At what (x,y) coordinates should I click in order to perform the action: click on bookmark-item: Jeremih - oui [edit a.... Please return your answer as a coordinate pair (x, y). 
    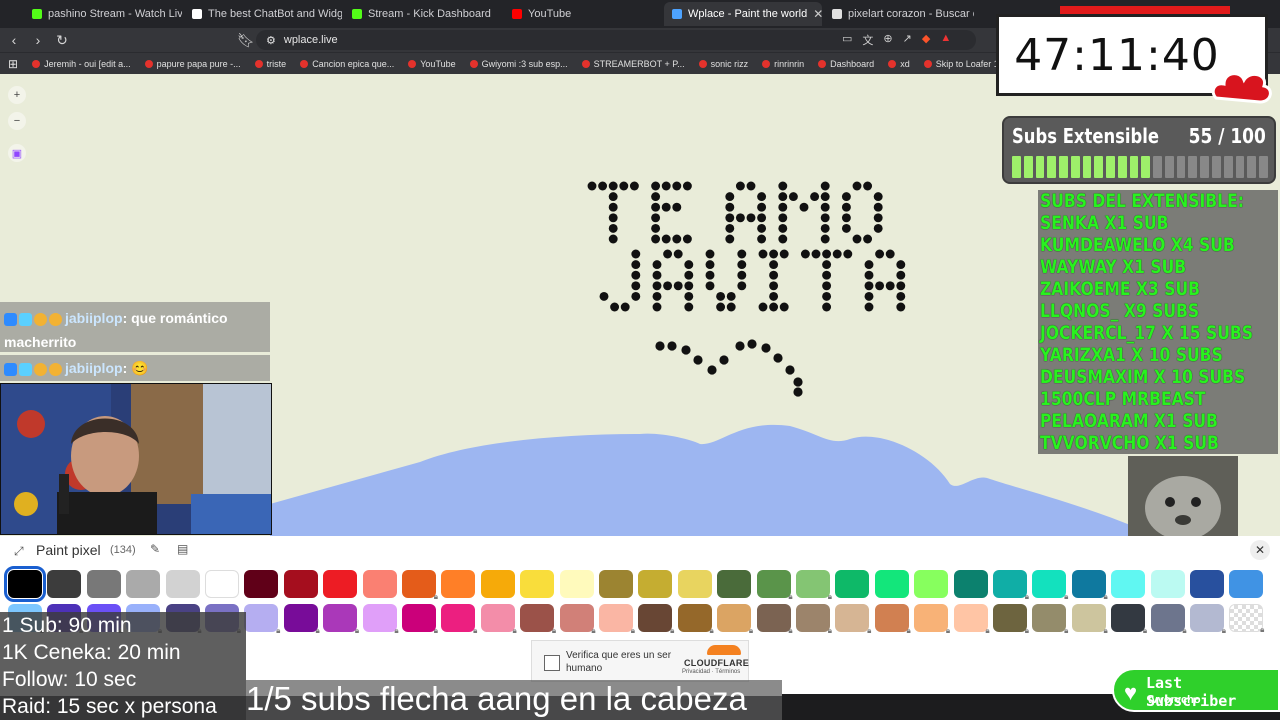
    Looking at the image, I should click on (81, 64).